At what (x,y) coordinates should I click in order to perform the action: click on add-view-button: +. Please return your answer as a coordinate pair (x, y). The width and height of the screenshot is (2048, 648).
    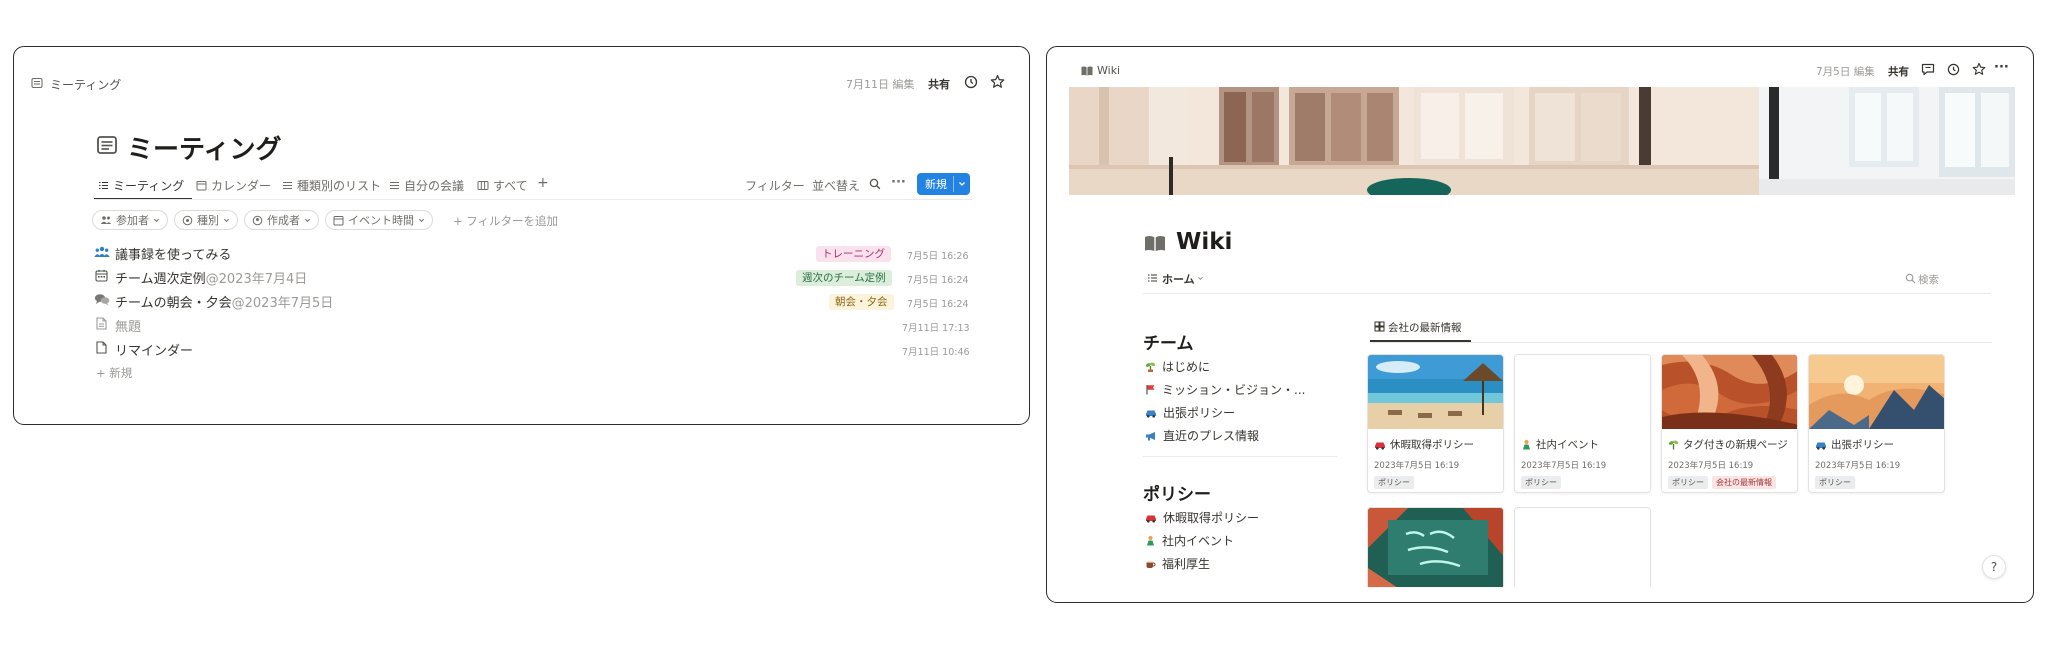
    Looking at the image, I should click on (543, 183).